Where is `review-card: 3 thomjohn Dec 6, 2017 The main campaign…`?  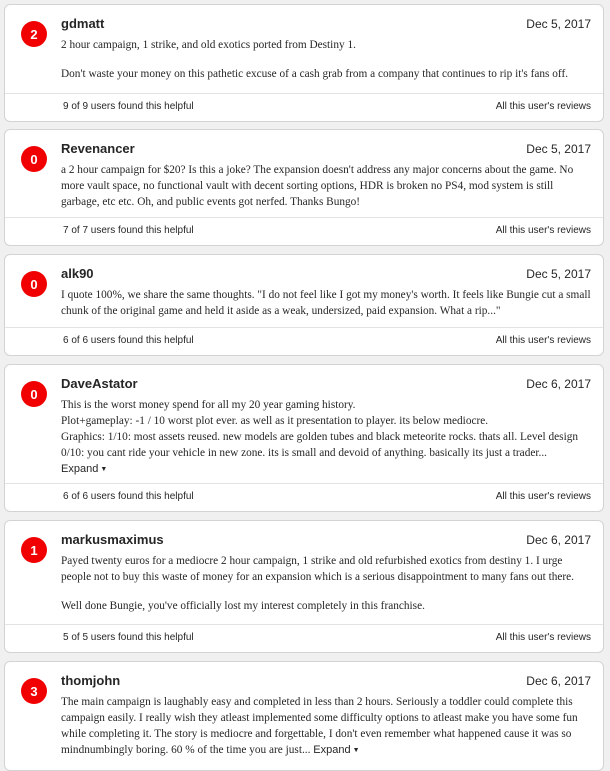 review-card: 3 thomjohn Dec 6, 2017 The main campaign… is located at coordinates (304, 716).